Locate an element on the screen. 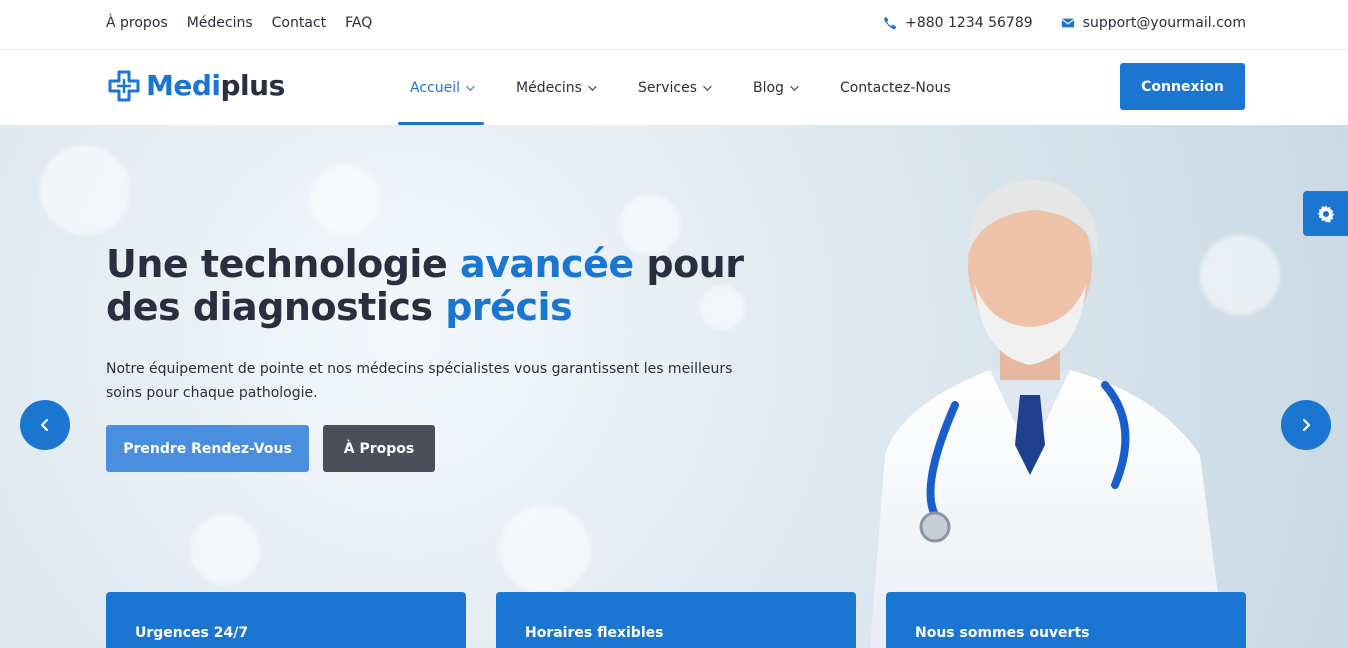  settings-toggle is located at coordinates (1325, 213).